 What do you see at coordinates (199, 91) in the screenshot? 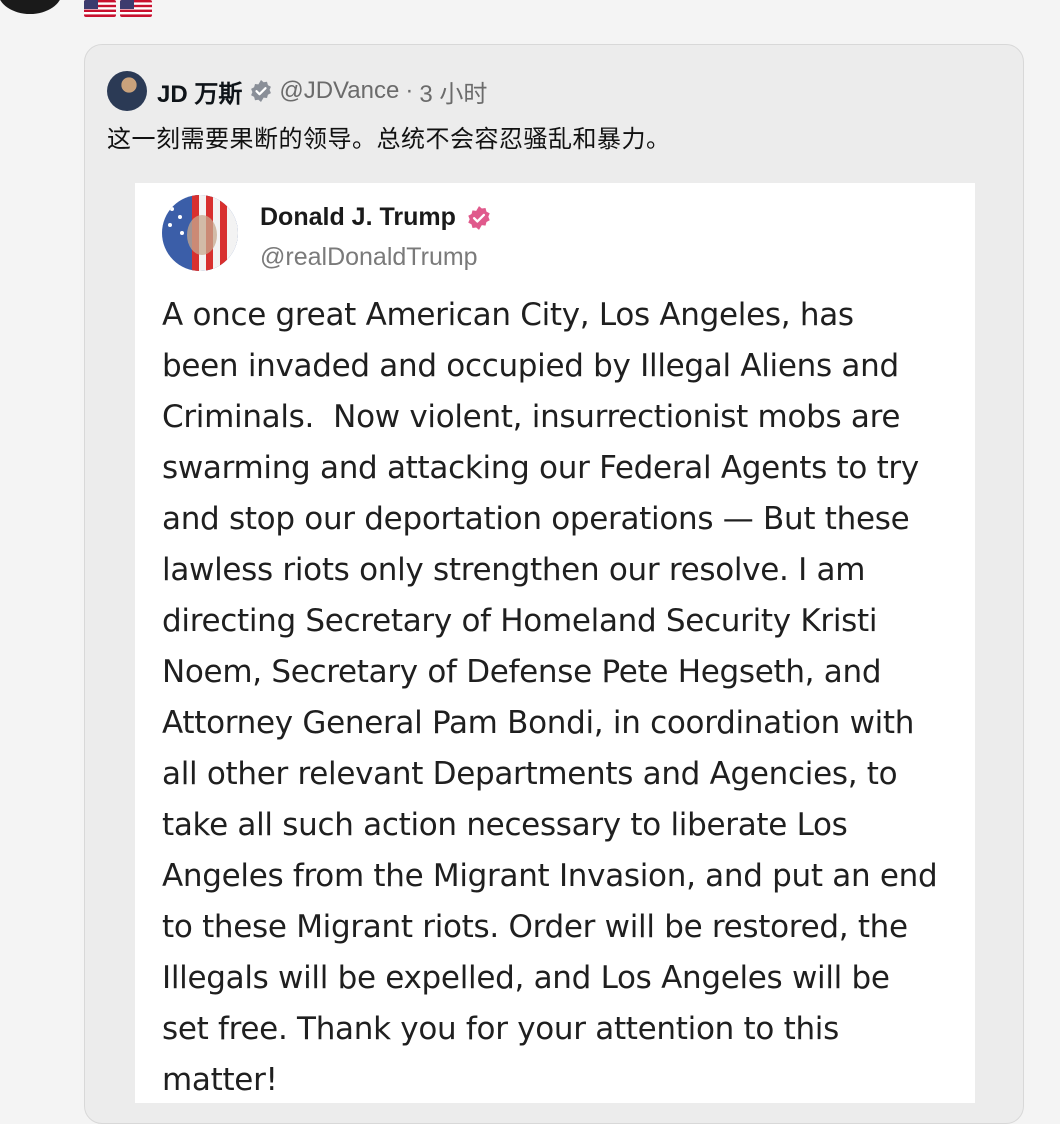
I see `quoted-author-name: JD 万斯` at bounding box center [199, 91].